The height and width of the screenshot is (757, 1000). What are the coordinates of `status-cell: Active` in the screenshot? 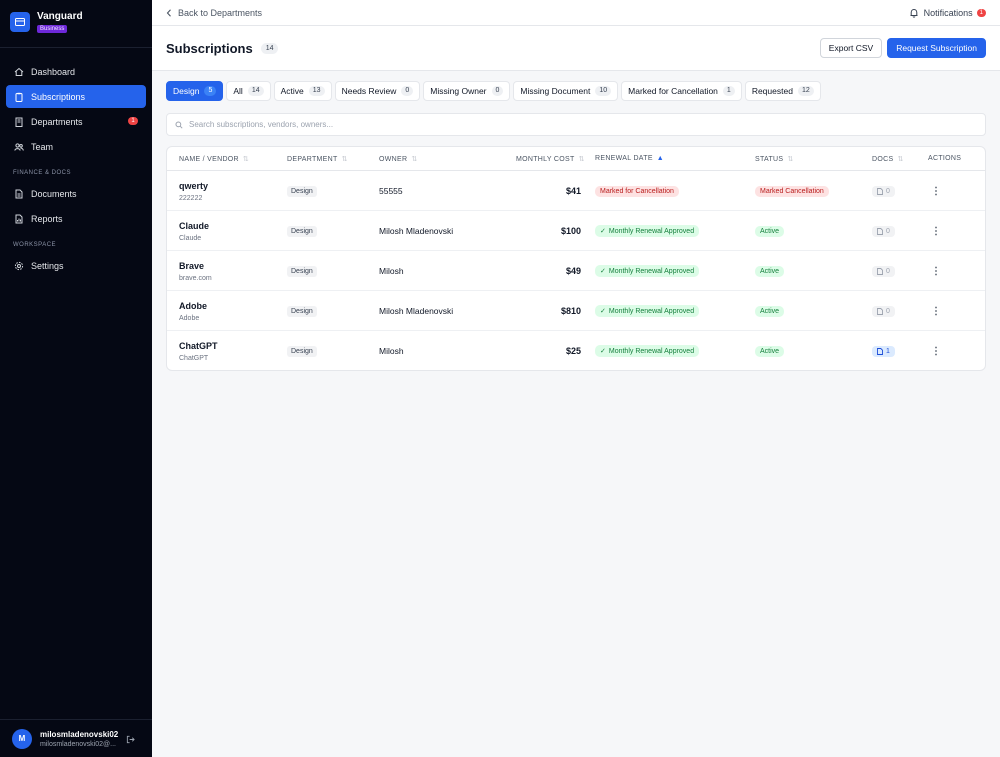 It's located at (770, 350).